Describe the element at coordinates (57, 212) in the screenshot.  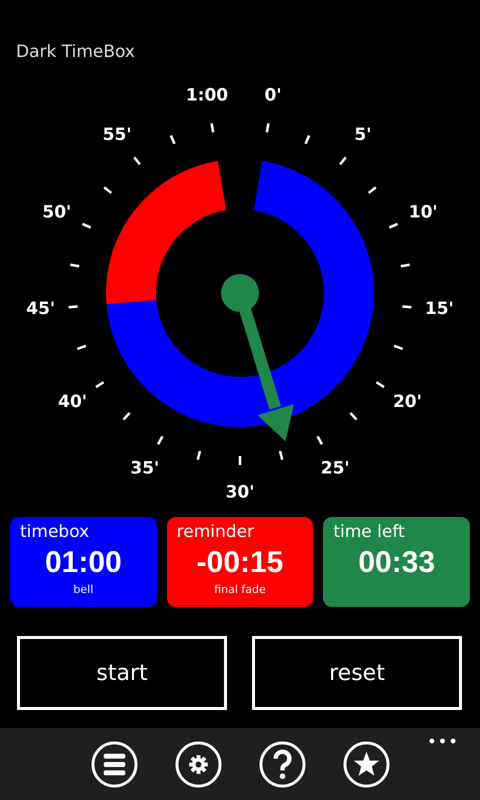
I see `dial-label: 50'` at that location.